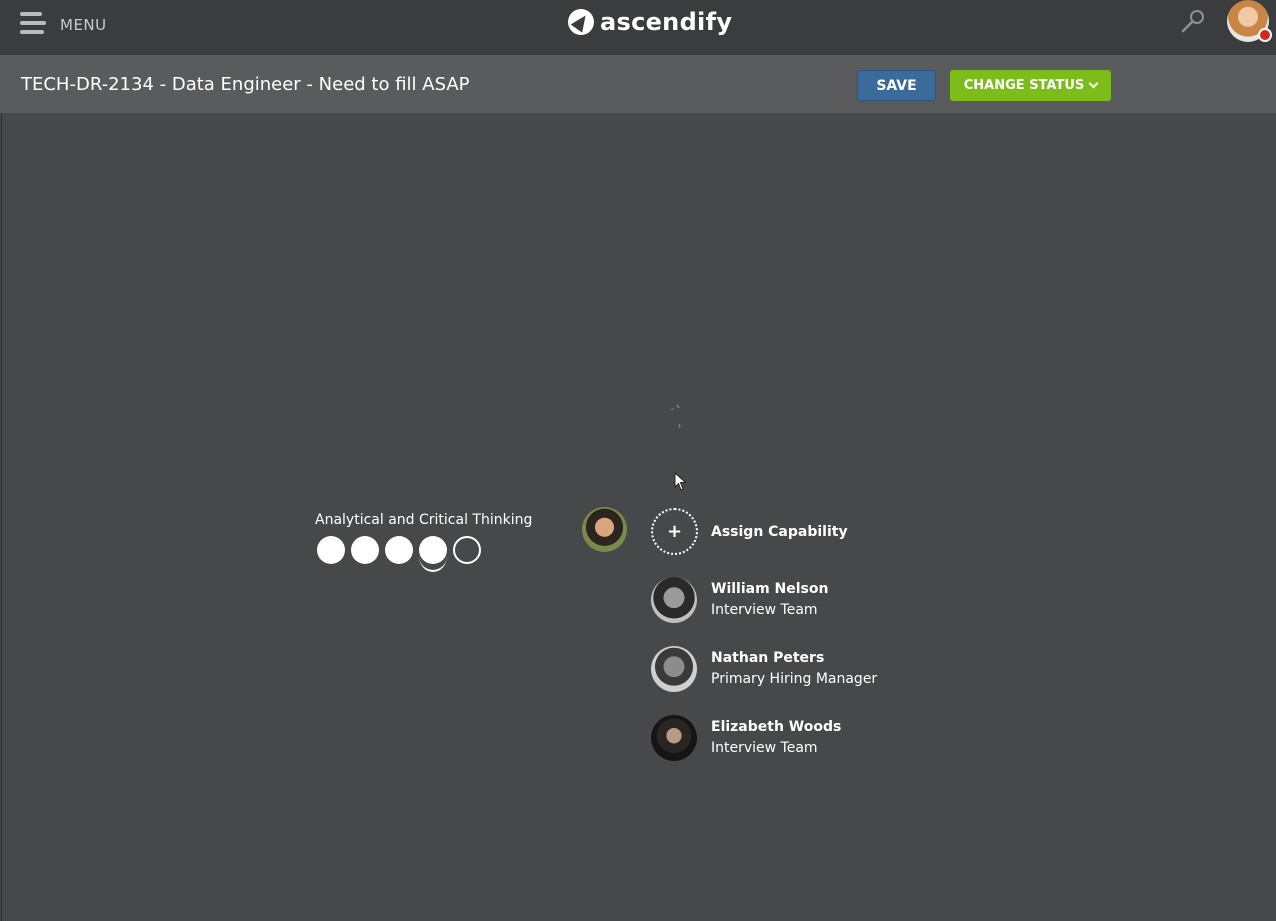 This screenshot has width=1276, height=921. What do you see at coordinates (666, 22) in the screenshot?
I see `logo-text: ascendify` at bounding box center [666, 22].